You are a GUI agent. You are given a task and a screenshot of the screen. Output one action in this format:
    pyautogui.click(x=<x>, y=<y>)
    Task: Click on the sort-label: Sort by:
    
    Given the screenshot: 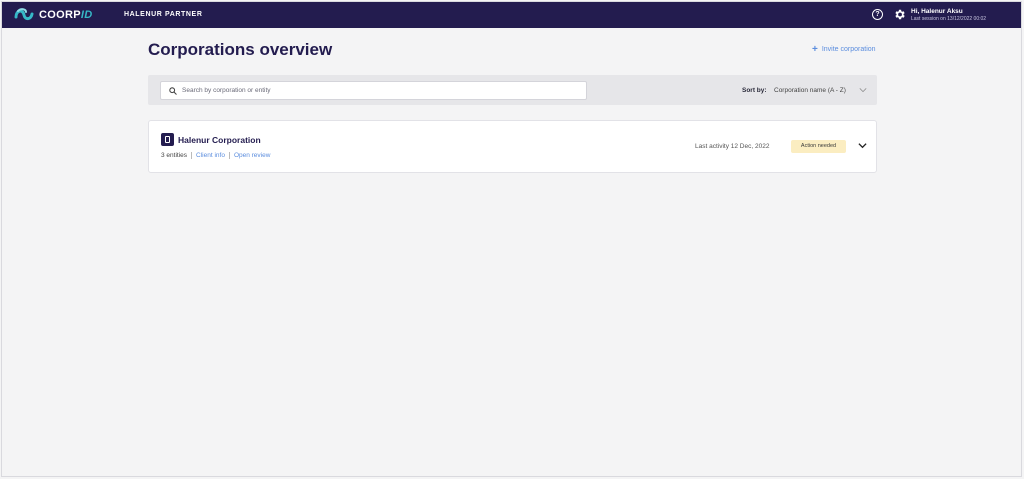 What is the action you would take?
    pyautogui.click(x=754, y=90)
    